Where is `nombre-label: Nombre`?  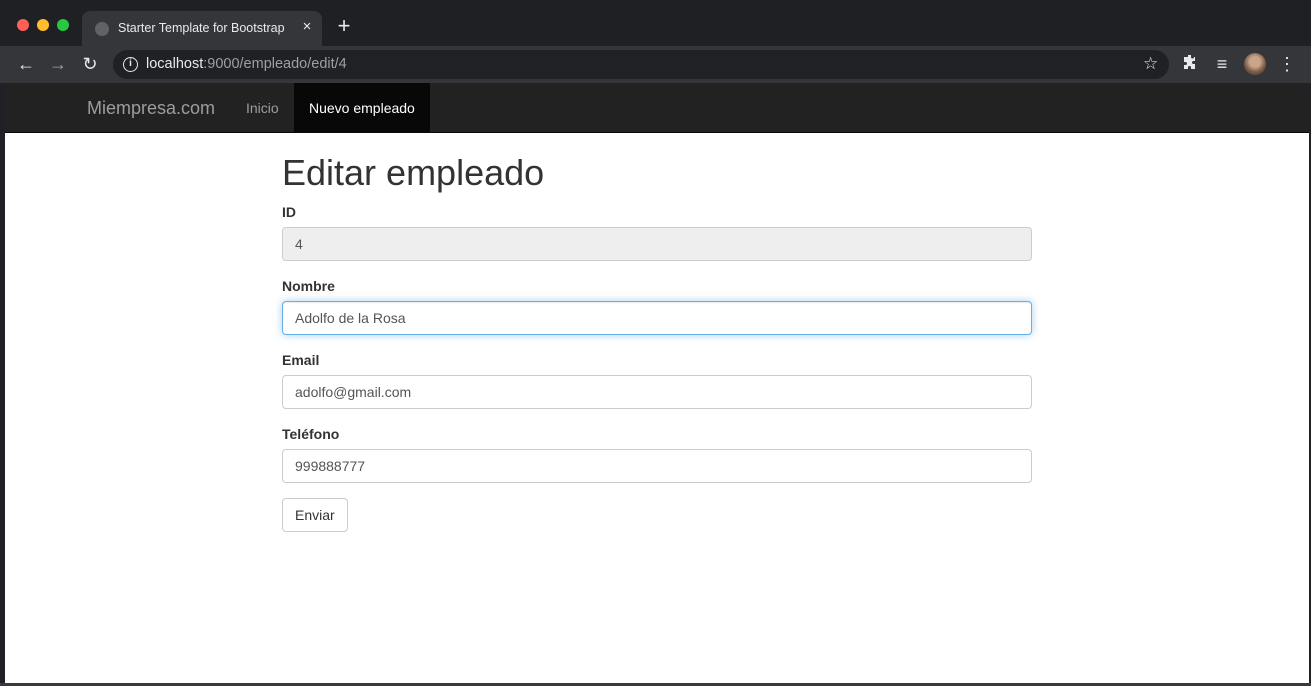 nombre-label: Nombre is located at coordinates (308, 286).